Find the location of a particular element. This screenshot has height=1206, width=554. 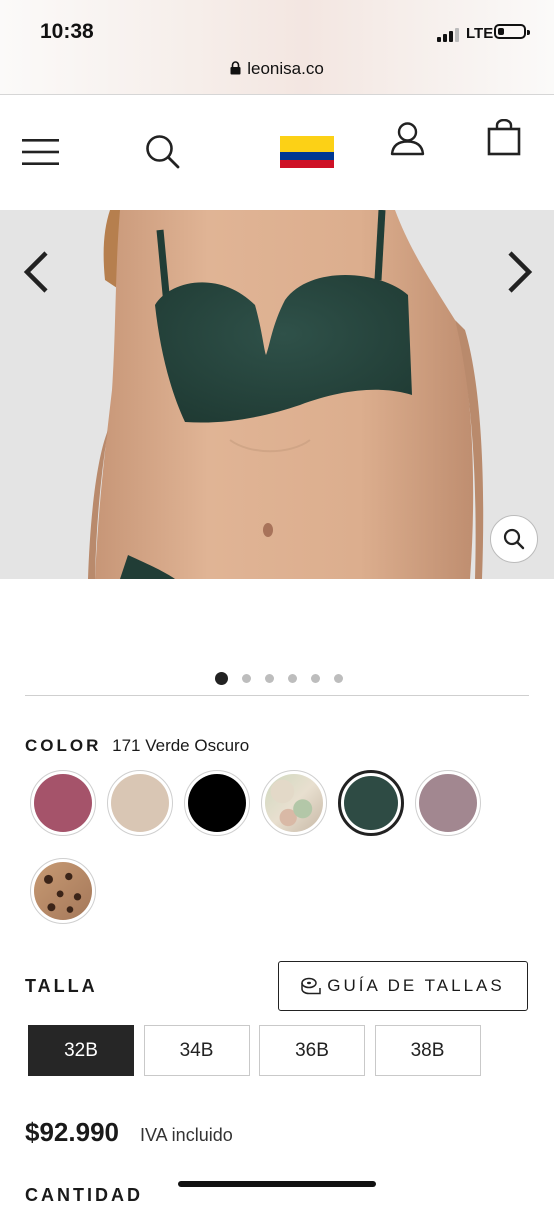

lock-icon is located at coordinates (235, 68).